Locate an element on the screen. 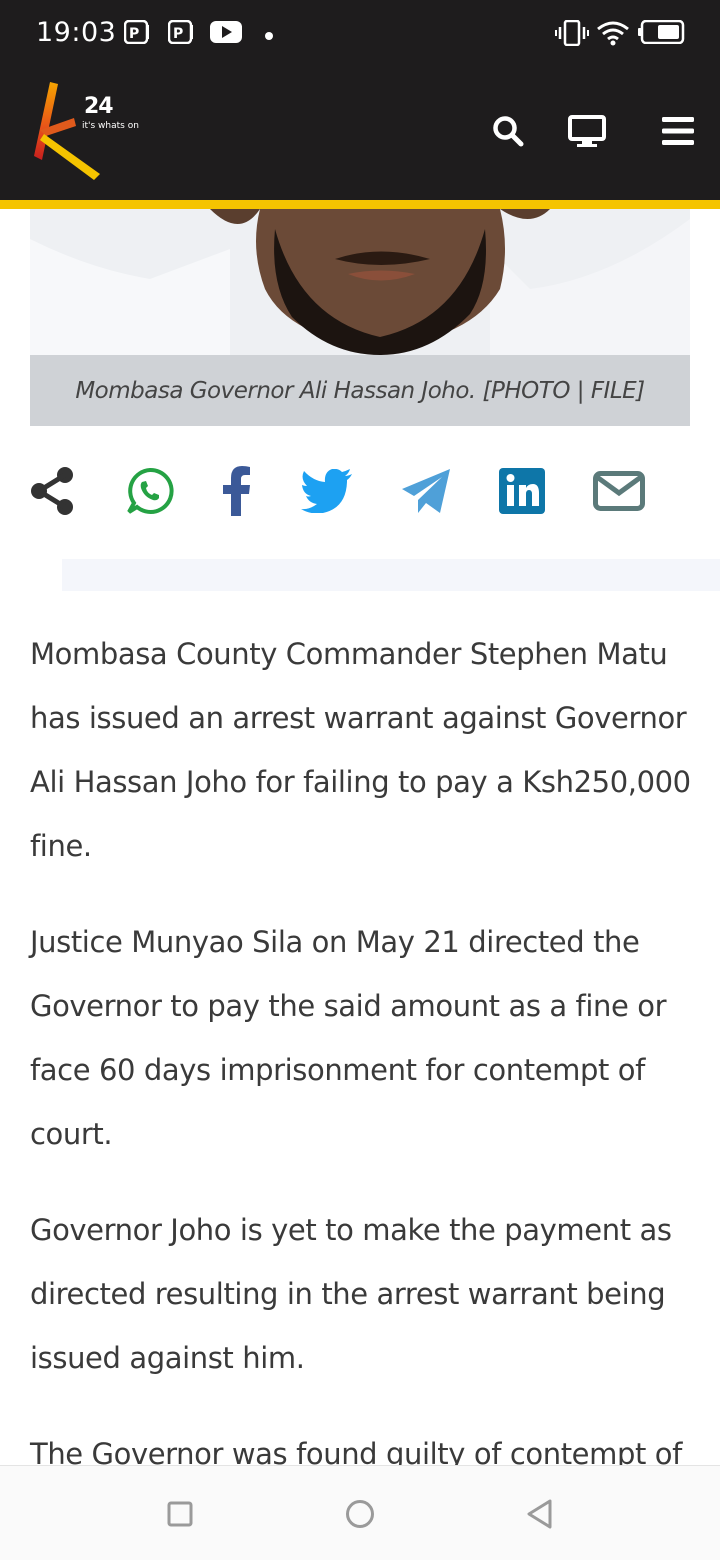  back-icon is located at coordinates (539, 1514).